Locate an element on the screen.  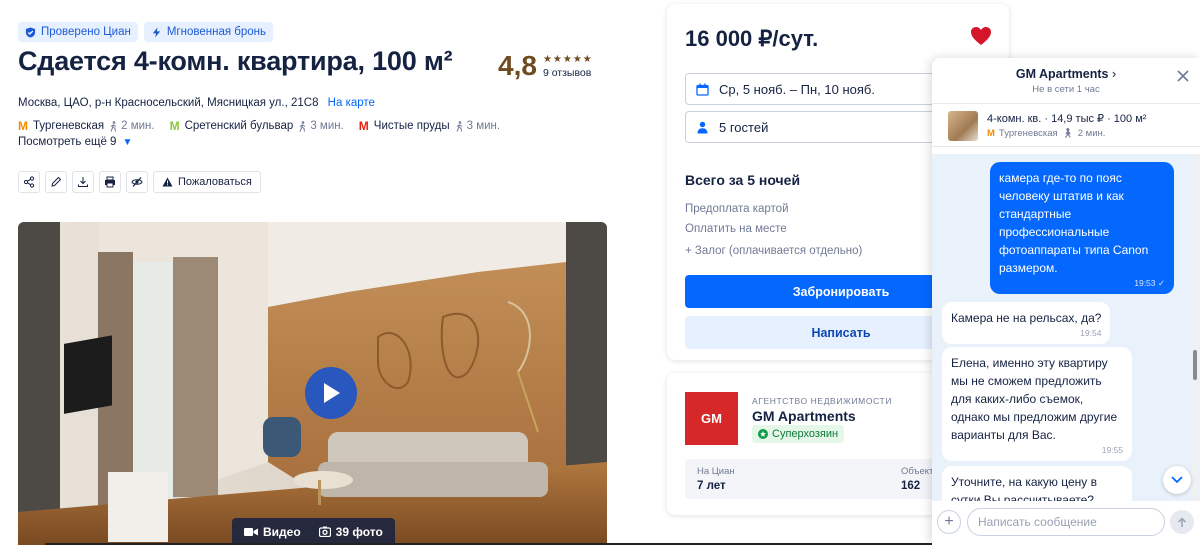
stat-value: 162 is located at coordinates (911, 486).